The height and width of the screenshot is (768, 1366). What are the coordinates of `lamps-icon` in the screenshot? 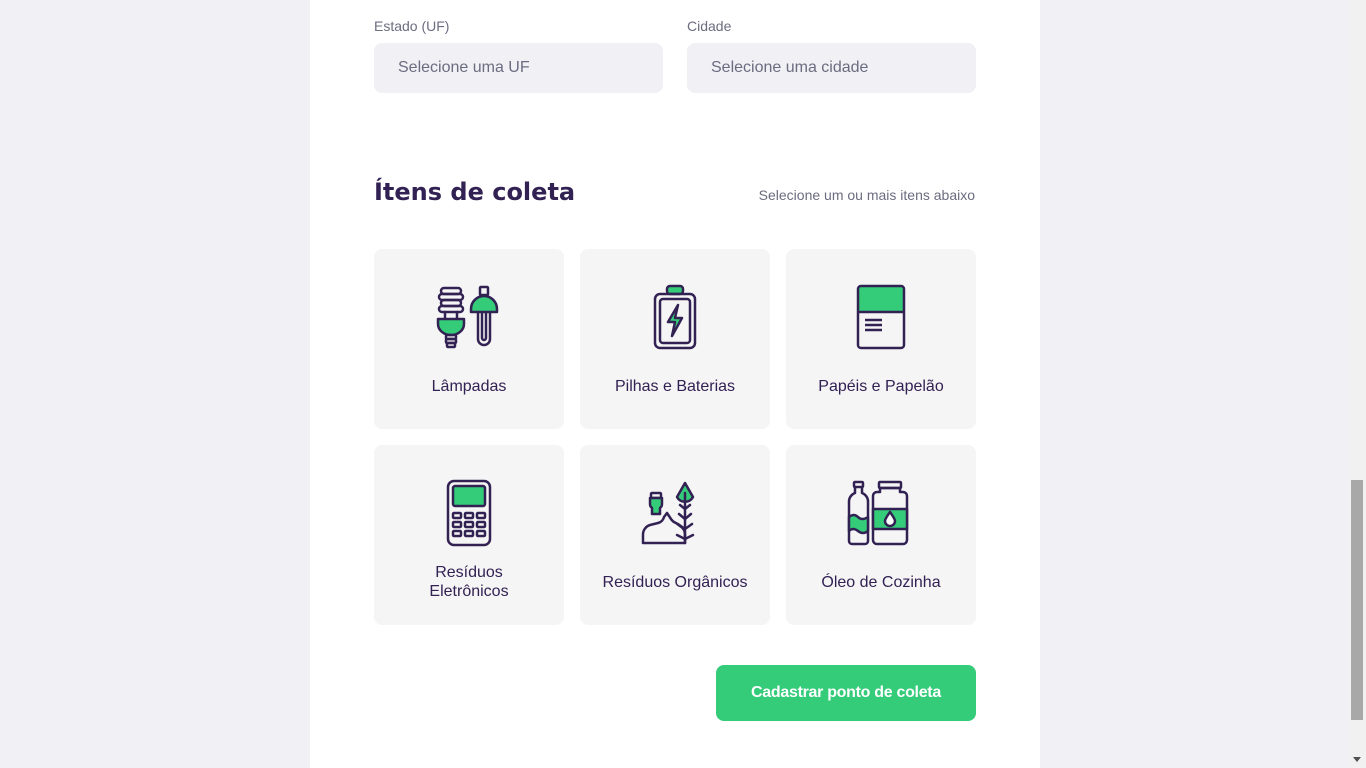 It's located at (467, 317).